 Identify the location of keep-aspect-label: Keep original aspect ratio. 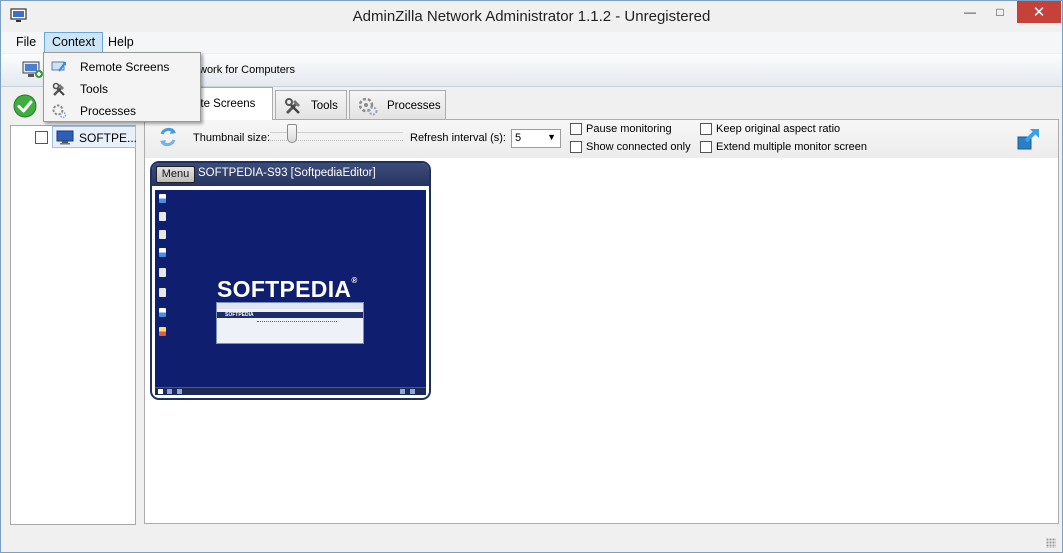
(778, 129).